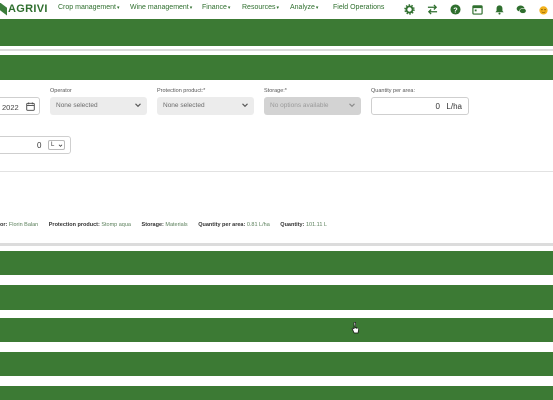  What do you see at coordinates (53, 145) in the screenshot?
I see `unit-value: L` at bounding box center [53, 145].